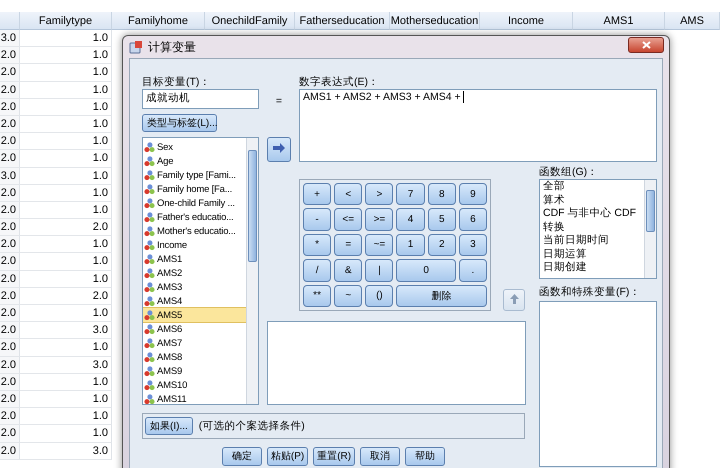  What do you see at coordinates (592, 241) in the screenshot?
I see `function-group-item: 当前日期时间` at bounding box center [592, 241].